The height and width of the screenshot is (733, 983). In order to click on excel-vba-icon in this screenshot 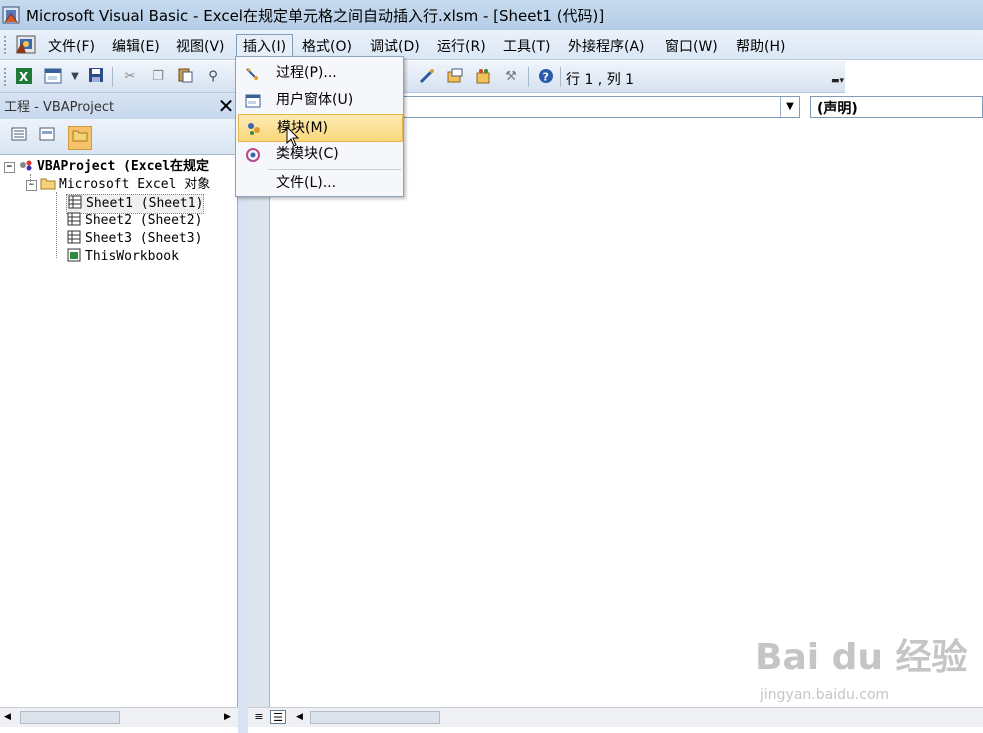, I will do `click(27, 45)`.